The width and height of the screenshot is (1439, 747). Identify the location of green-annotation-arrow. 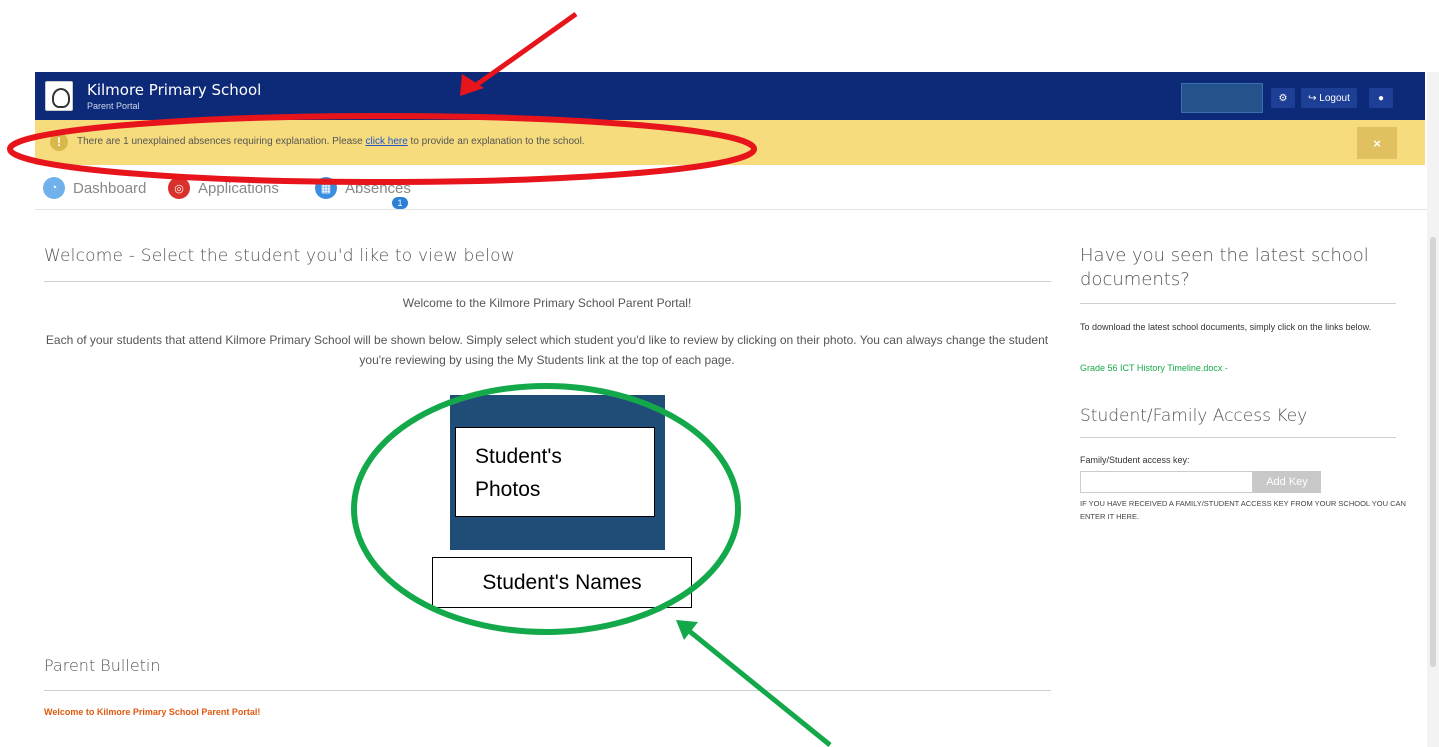
(759, 687).